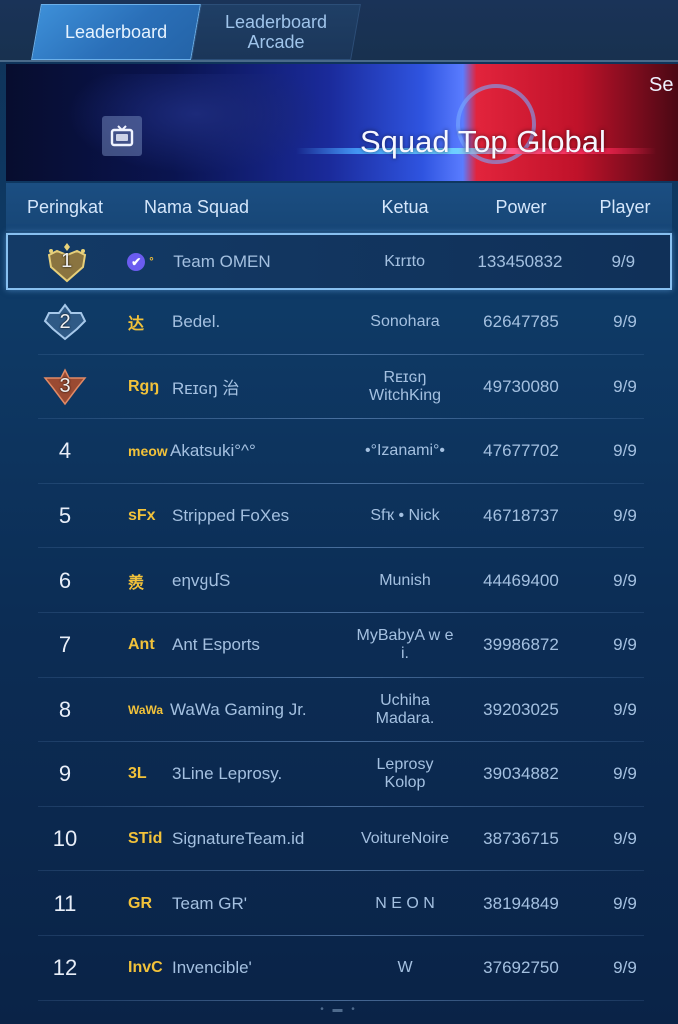 This screenshot has height=1024, width=678. I want to click on table-row: 1 ✔ ° Team OMEN Kɪrɪto 133450832 9/9, so click(339, 261).